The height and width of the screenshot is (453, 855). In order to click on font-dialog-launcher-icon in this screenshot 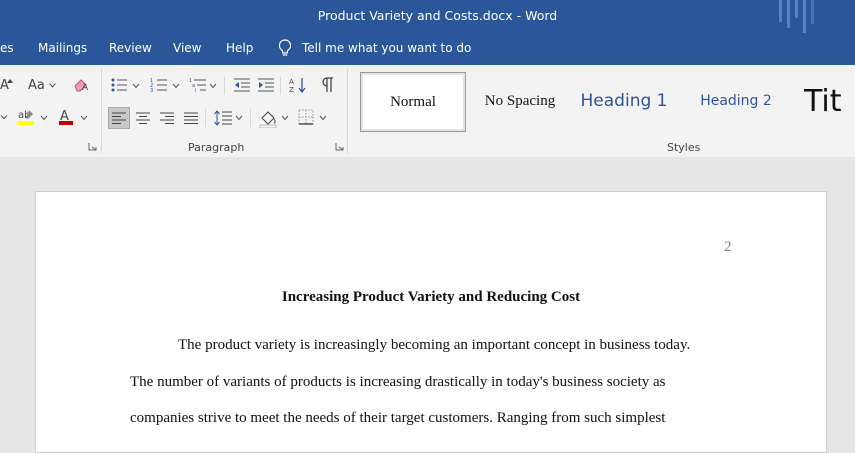, I will do `click(92, 146)`.